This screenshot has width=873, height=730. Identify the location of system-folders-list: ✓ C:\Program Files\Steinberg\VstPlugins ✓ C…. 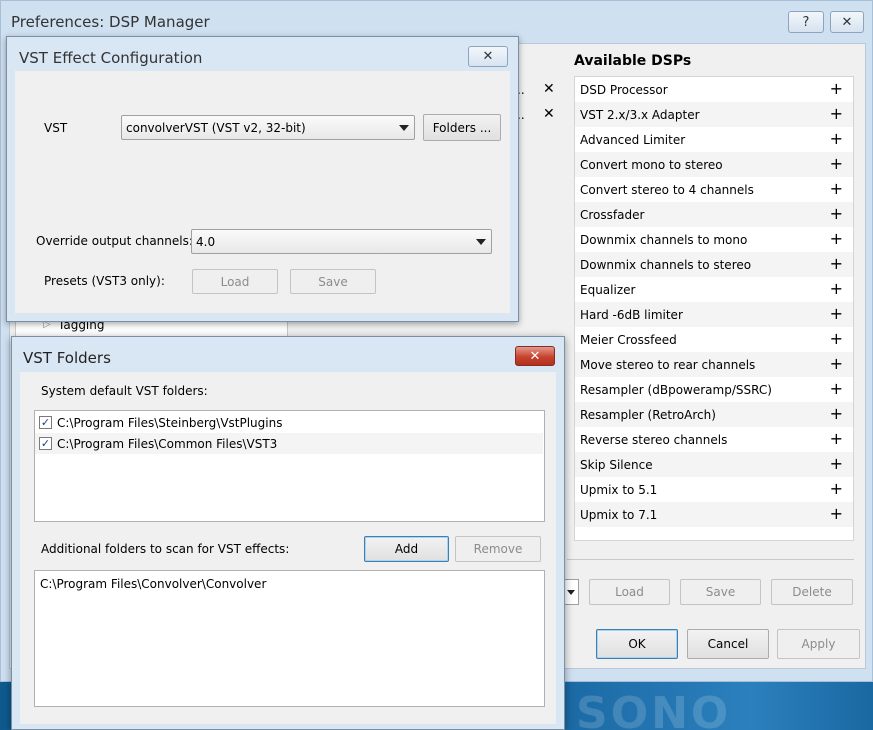
(289, 466).